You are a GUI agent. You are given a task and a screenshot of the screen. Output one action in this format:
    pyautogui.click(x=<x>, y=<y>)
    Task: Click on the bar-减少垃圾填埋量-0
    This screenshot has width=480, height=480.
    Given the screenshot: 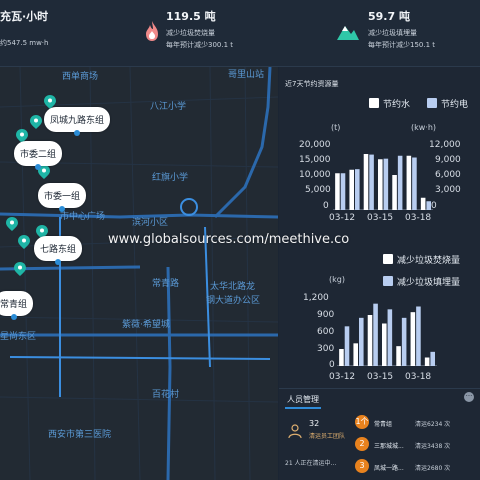 What is the action you would take?
    pyautogui.click(x=347, y=346)
    